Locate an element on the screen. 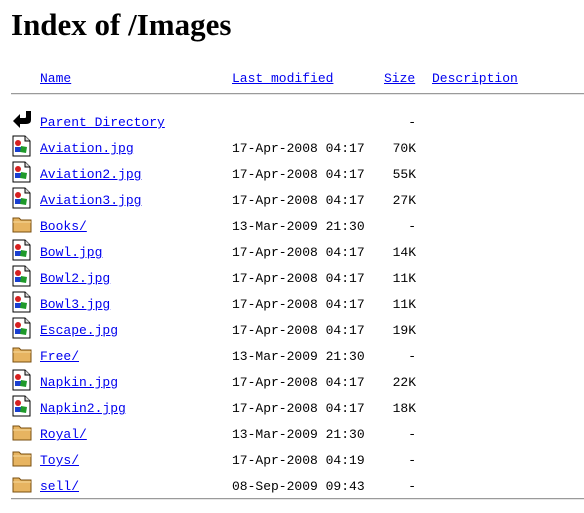 The image size is (584, 513). file-link: Napkin.jpg is located at coordinates (79, 383).